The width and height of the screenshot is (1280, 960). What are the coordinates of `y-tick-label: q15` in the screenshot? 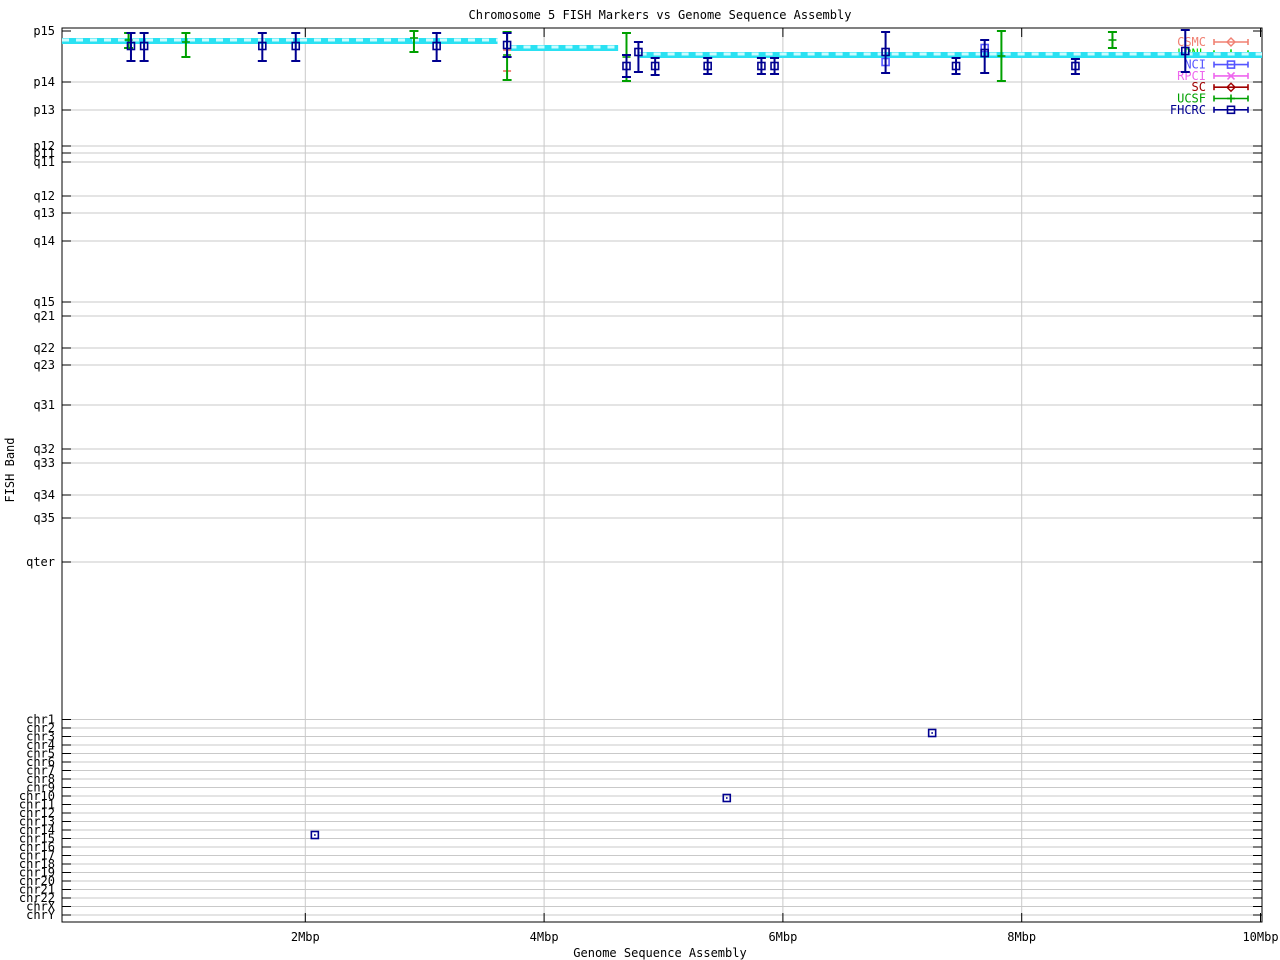 It's located at (44, 302).